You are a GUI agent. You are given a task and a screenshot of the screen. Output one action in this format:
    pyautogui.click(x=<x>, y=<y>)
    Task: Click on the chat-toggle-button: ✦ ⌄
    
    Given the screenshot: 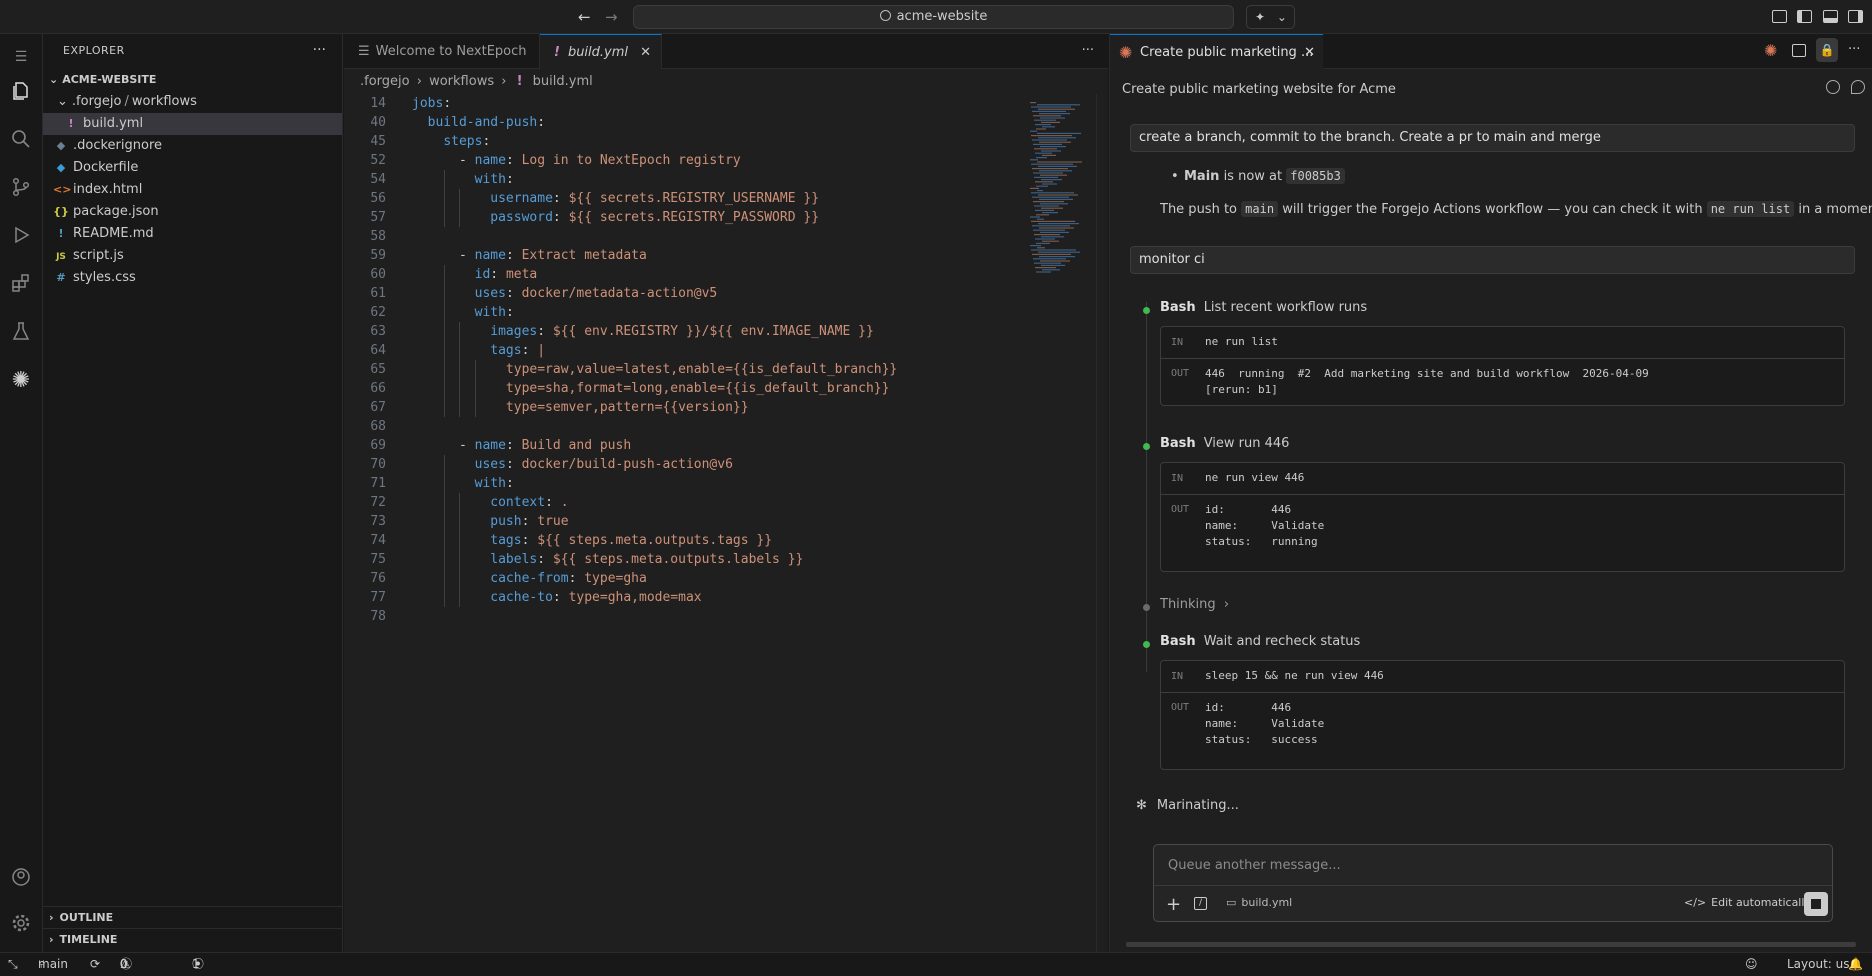 What is the action you would take?
    pyautogui.click(x=1270, y=17)
    